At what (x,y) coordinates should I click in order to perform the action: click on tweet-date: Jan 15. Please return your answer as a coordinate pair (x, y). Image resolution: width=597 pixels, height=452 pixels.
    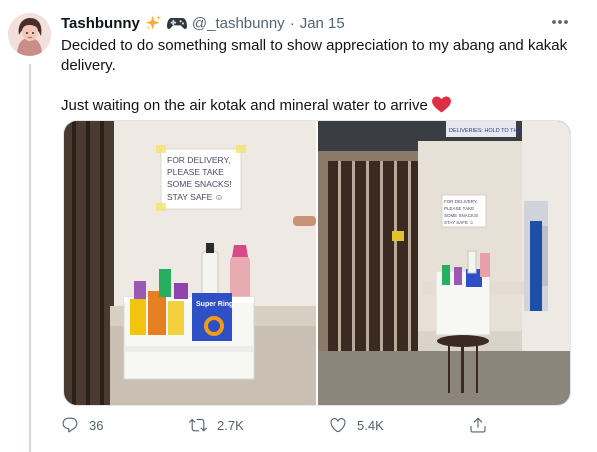
    Looking at the image, I should click on (322, 23).